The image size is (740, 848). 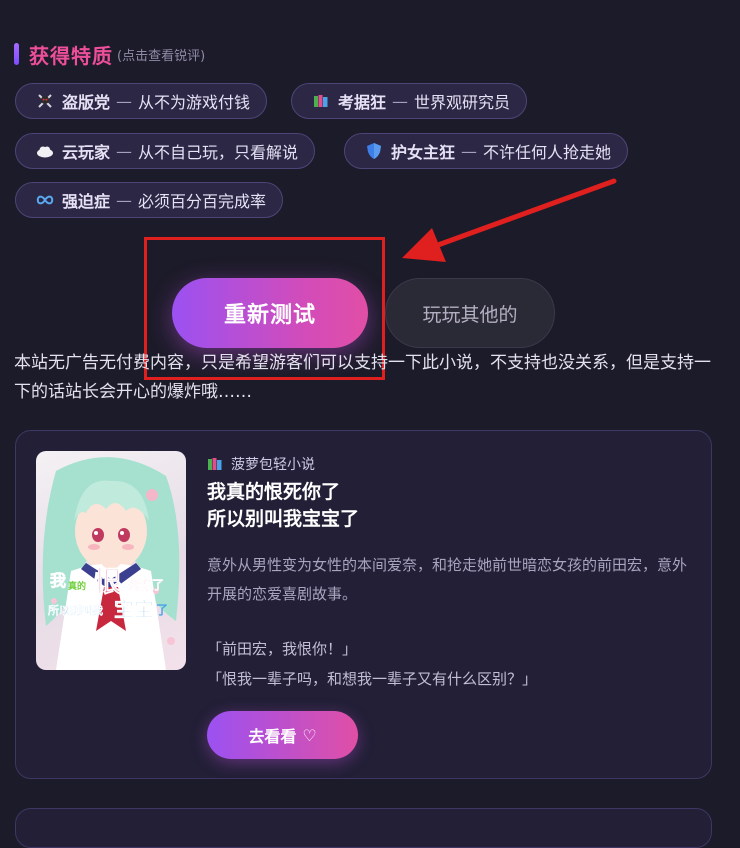 I want to click on cover-text-2: 真的, so click(x=77, y=586).